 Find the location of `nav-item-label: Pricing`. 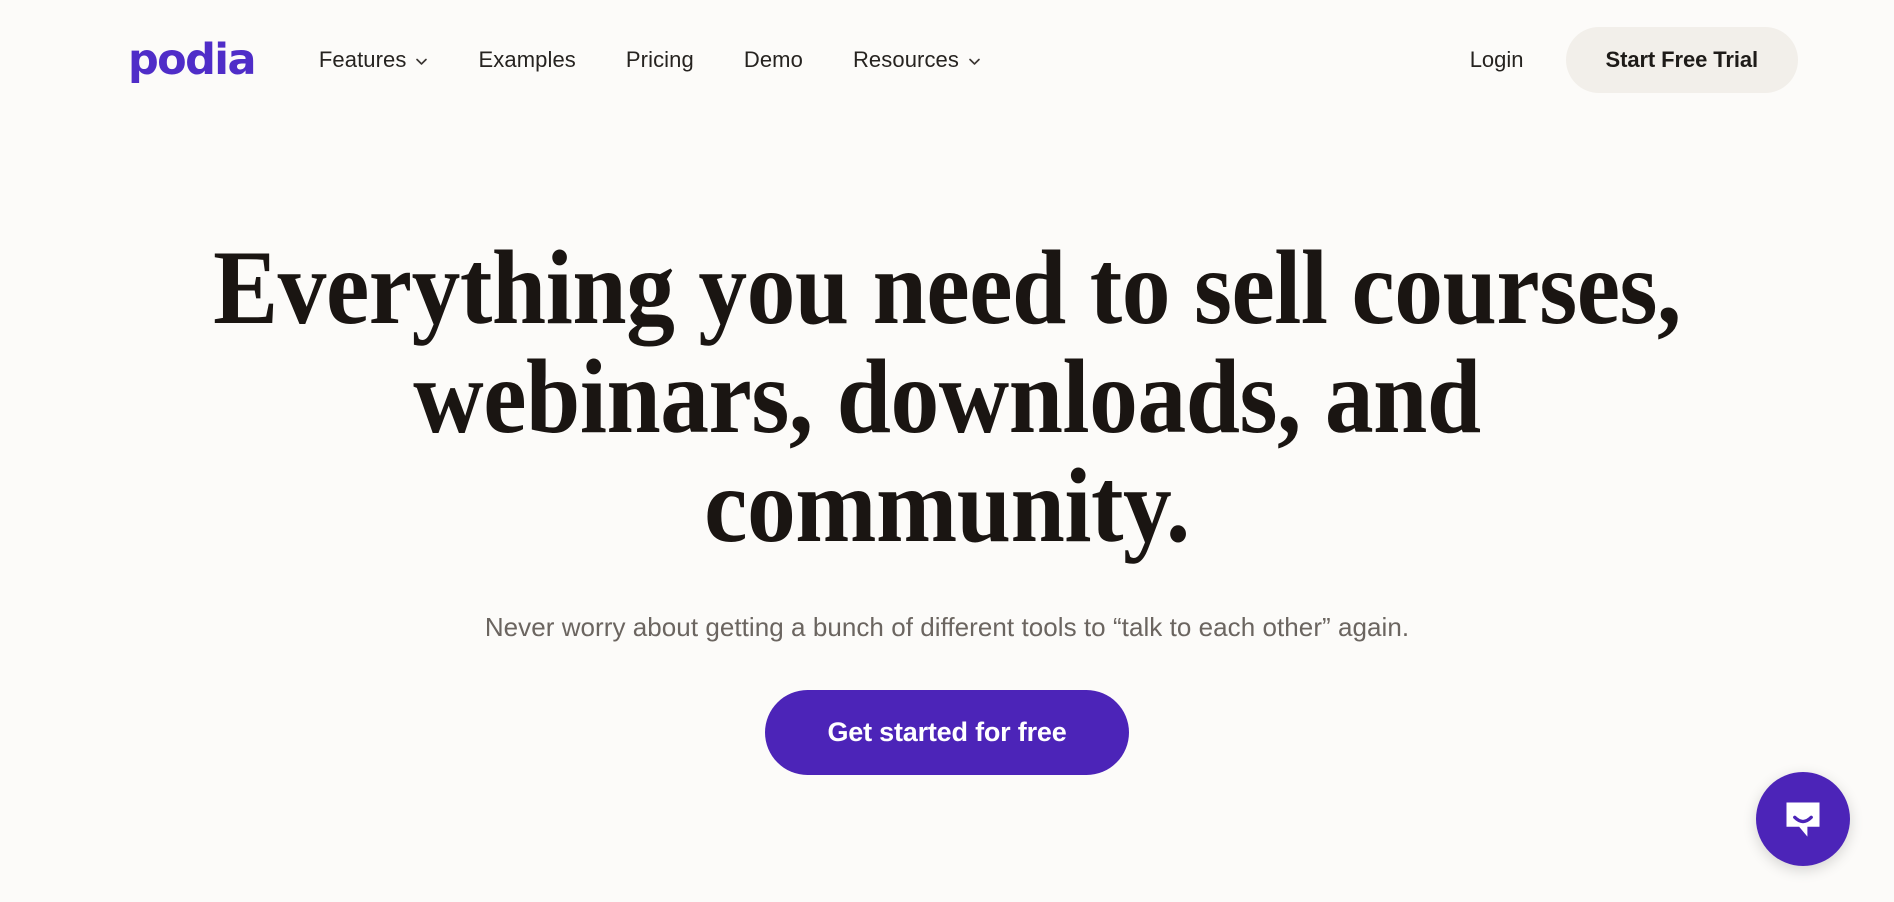

nav-item-label: Pricing is located at coordinates (659, 59).